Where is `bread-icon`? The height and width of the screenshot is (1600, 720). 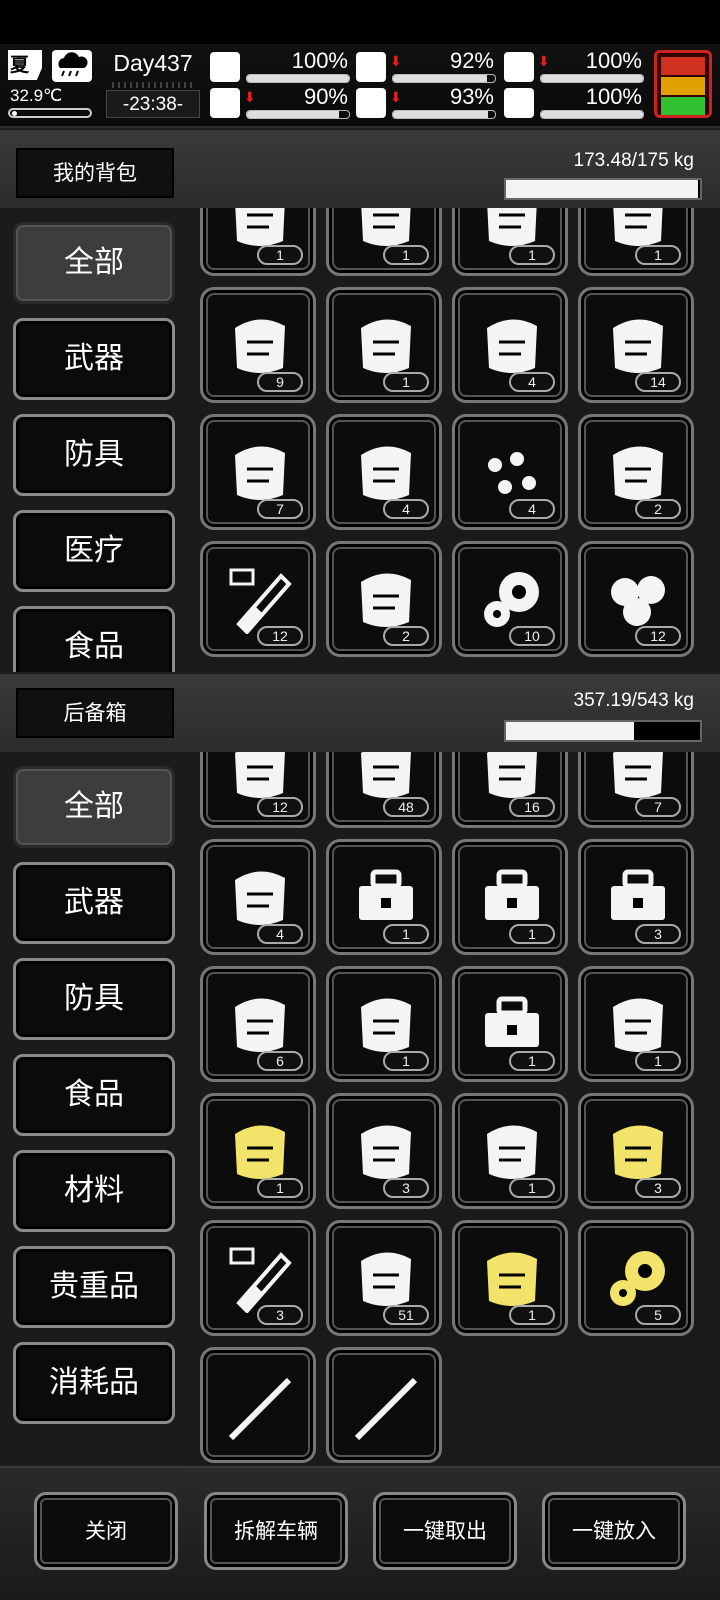 bread-icon is located at coordinates (386, 1152).